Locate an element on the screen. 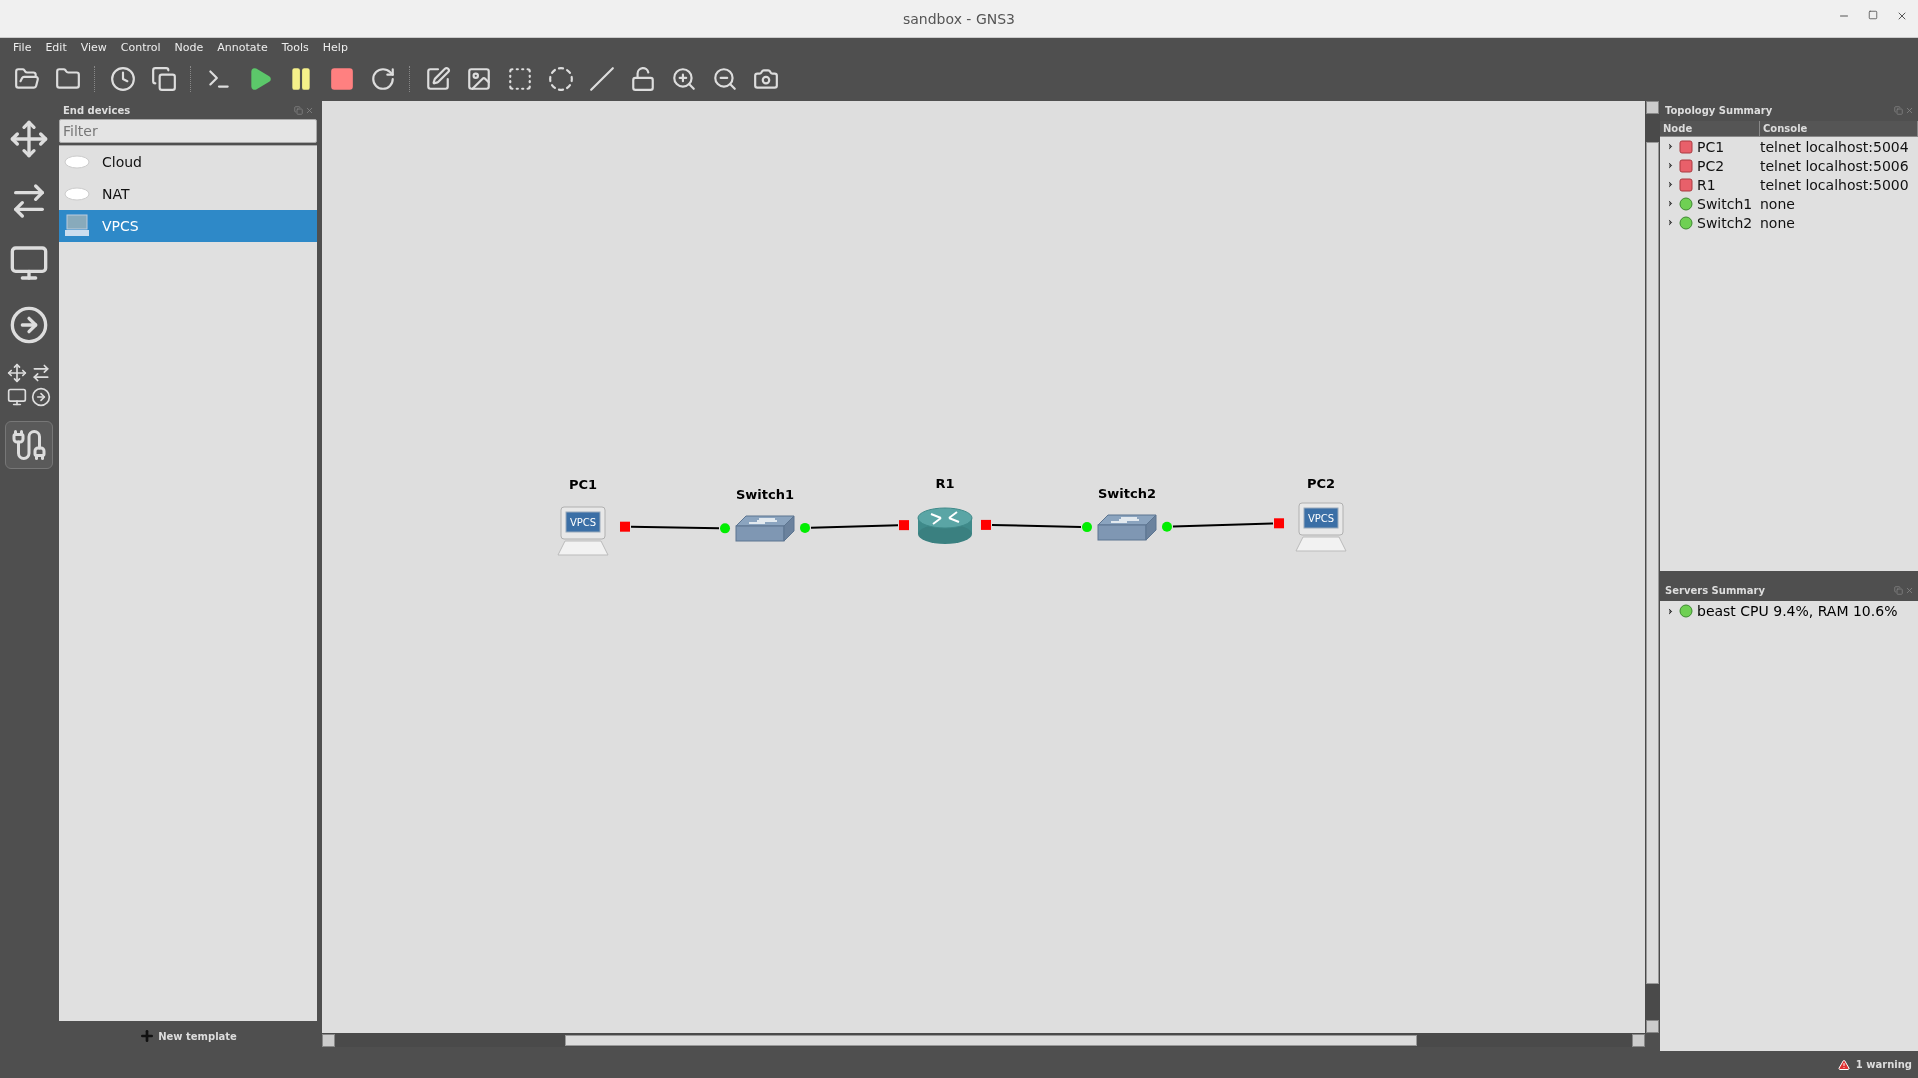 The image size is (1918, 1078). zoom-in-icon is located at coordinates (684, 79).